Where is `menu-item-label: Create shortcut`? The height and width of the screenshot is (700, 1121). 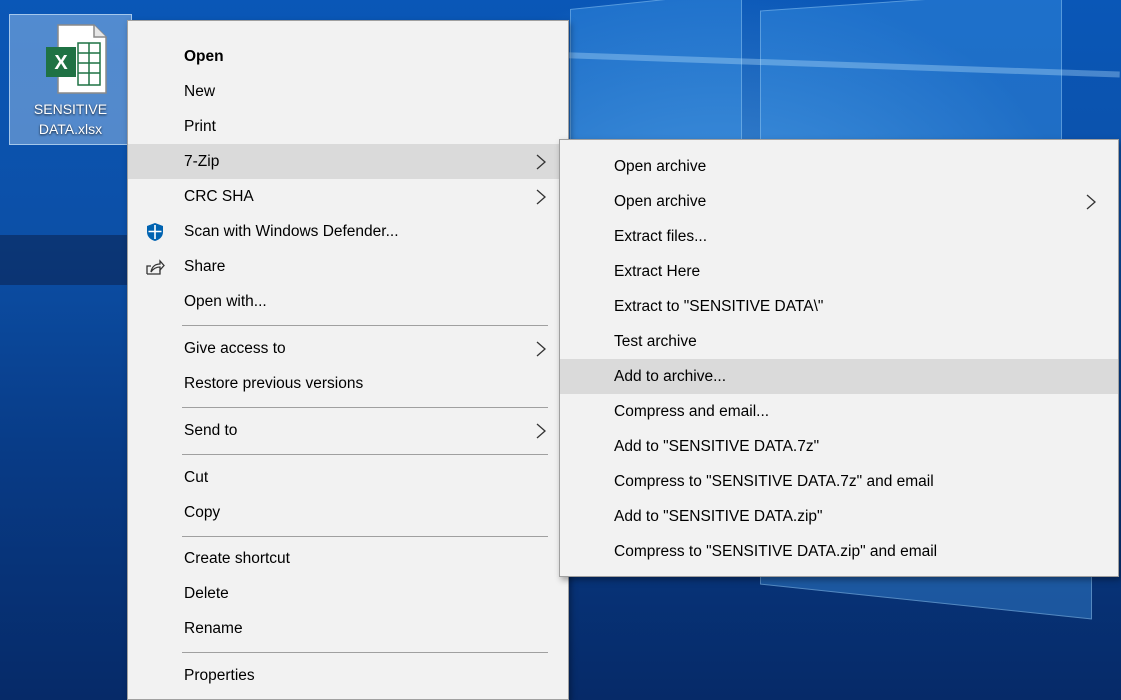 menu-item-label: Create shortcut is located at coordinates (237, 558).